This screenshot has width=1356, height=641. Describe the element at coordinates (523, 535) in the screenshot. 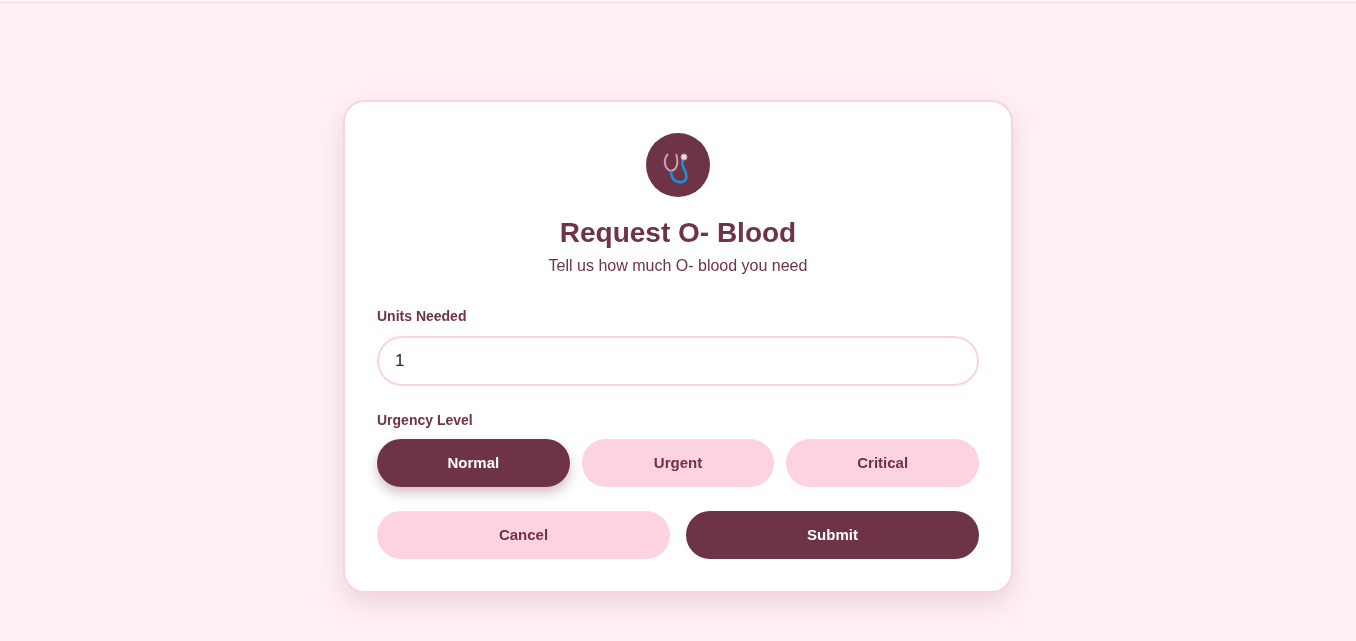

I see `cancel-button: Cancel` at that location.